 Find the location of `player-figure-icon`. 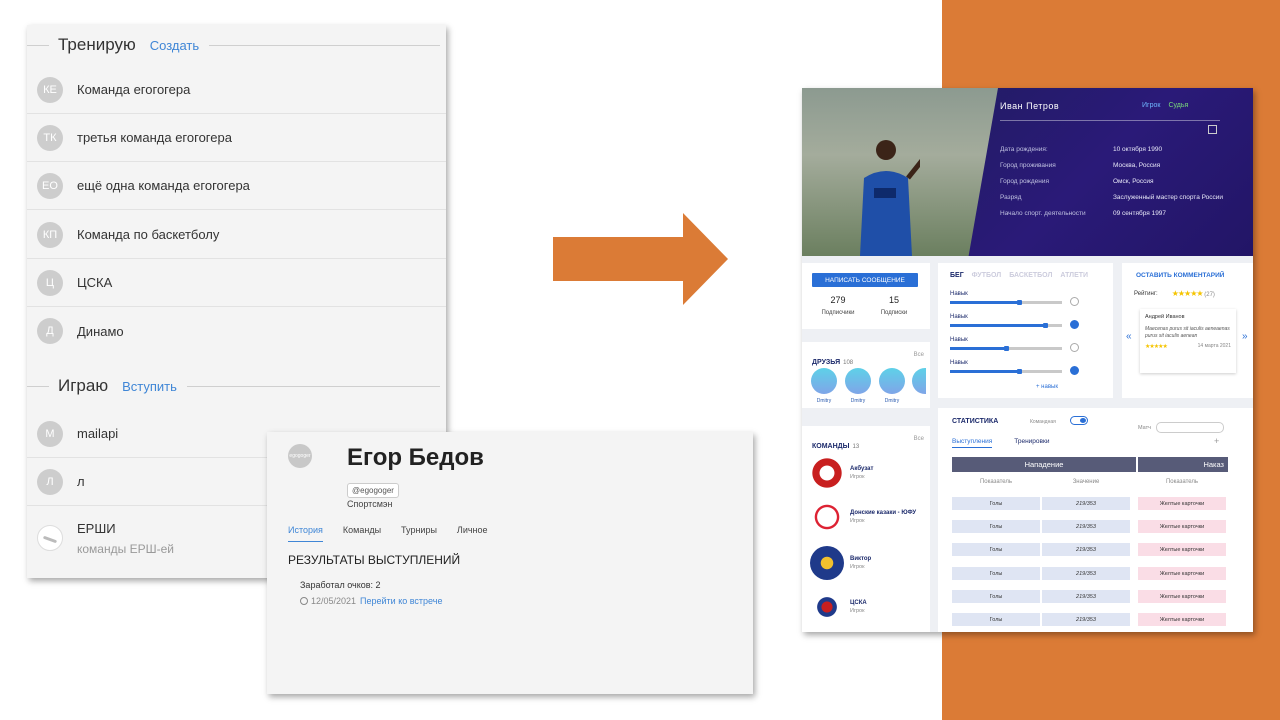

player-figure-icon is located at coordinates (890, 198).